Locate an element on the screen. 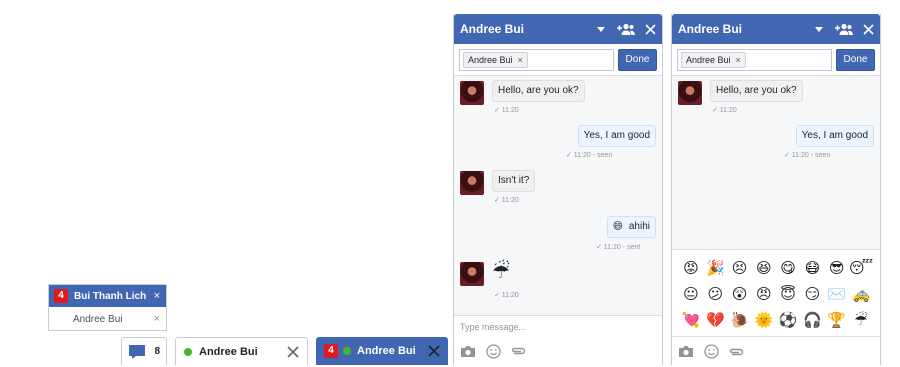 Image resolution: width=900 pixels, height=367 pixels. emoji-option: 🎉 is located at coordinates (715, 269).